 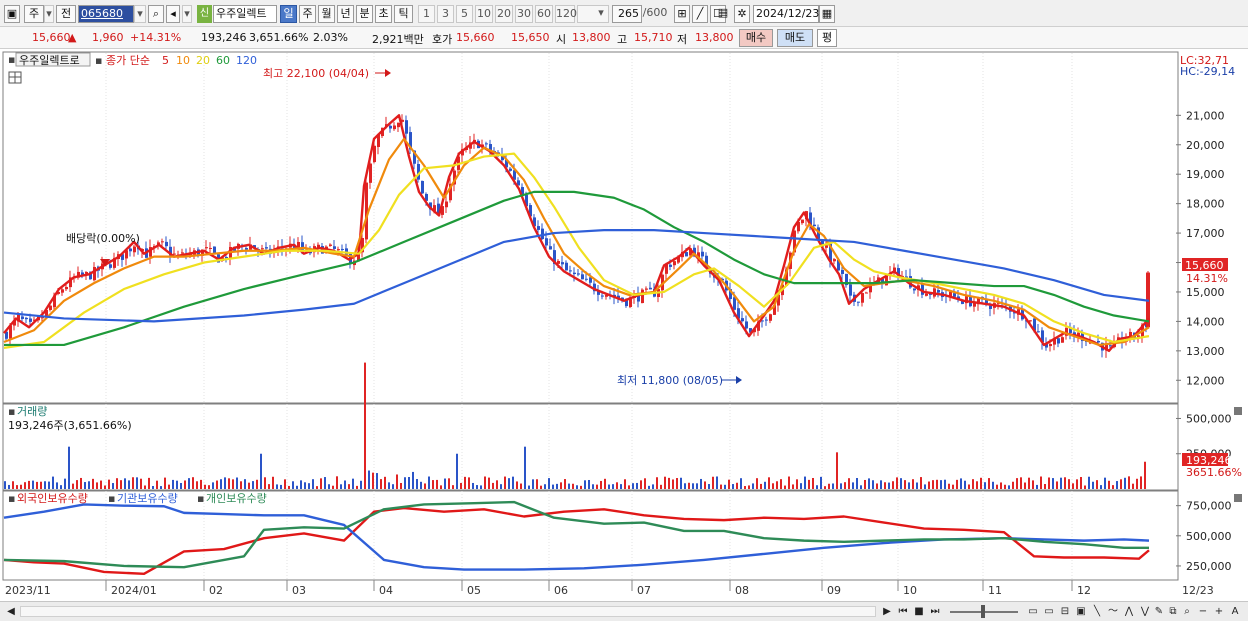 I want to click on ma-legend-20: 20, so click(x=203, y=60).